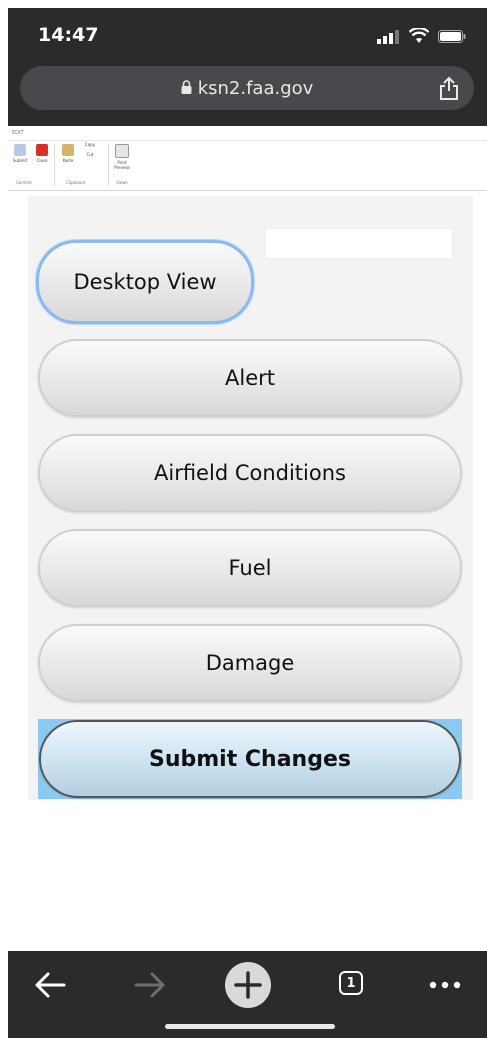  I want to click on paste-icon, so click(68, 150).